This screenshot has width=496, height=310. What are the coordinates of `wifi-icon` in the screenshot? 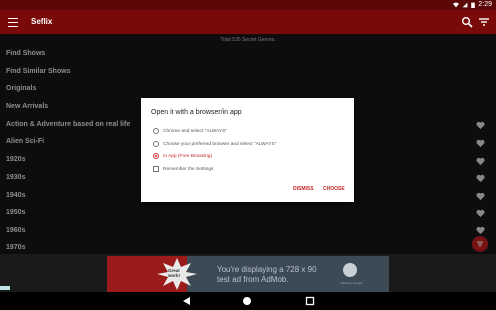 It's located at (456, 4).